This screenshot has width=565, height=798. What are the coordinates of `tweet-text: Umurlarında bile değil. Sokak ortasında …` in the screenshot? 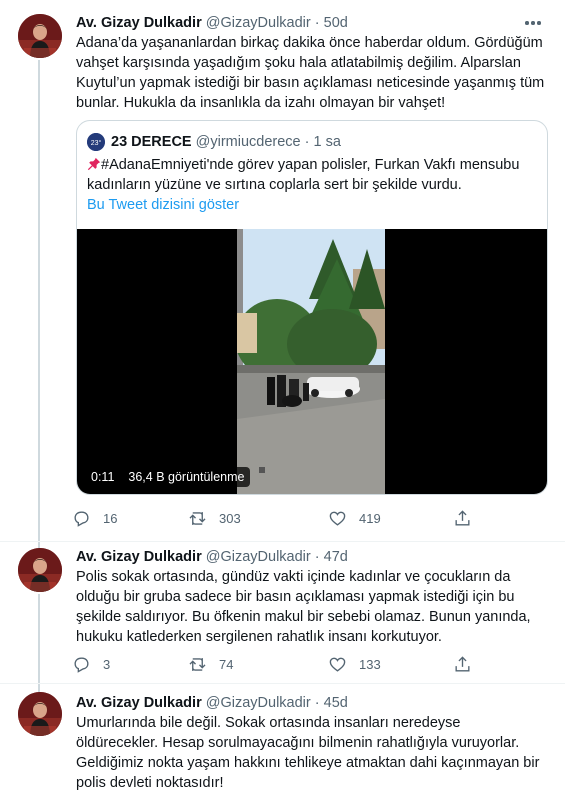 It's located at (308, 753).